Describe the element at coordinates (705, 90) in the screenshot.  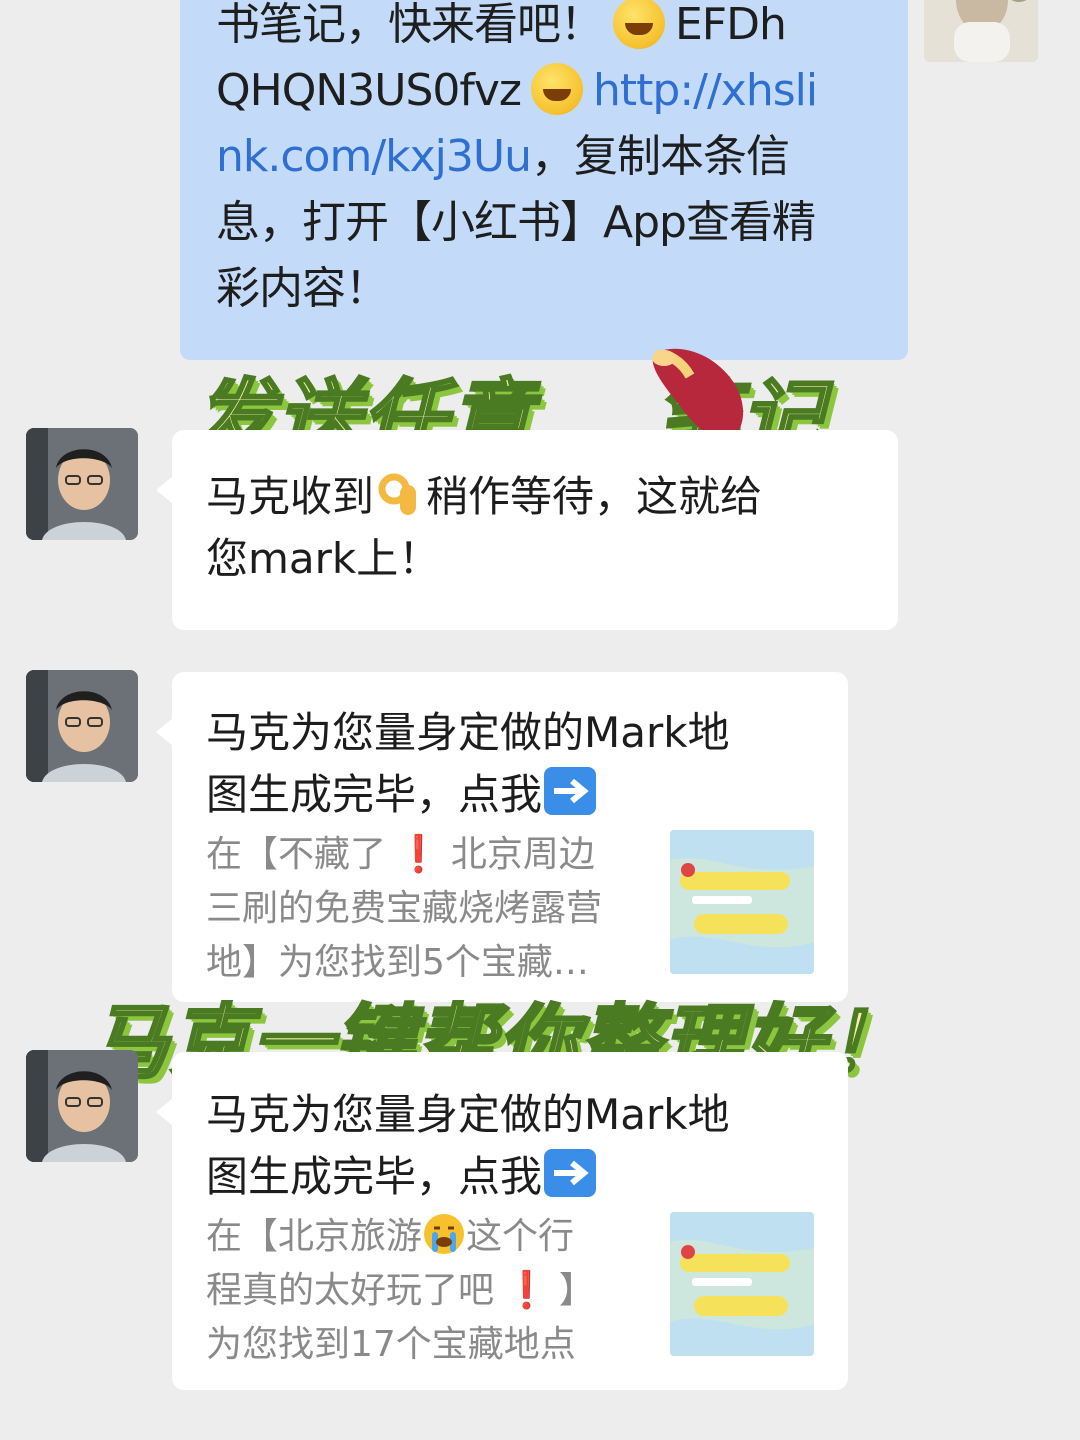
I see `share-link: http://xhsli` at that location.